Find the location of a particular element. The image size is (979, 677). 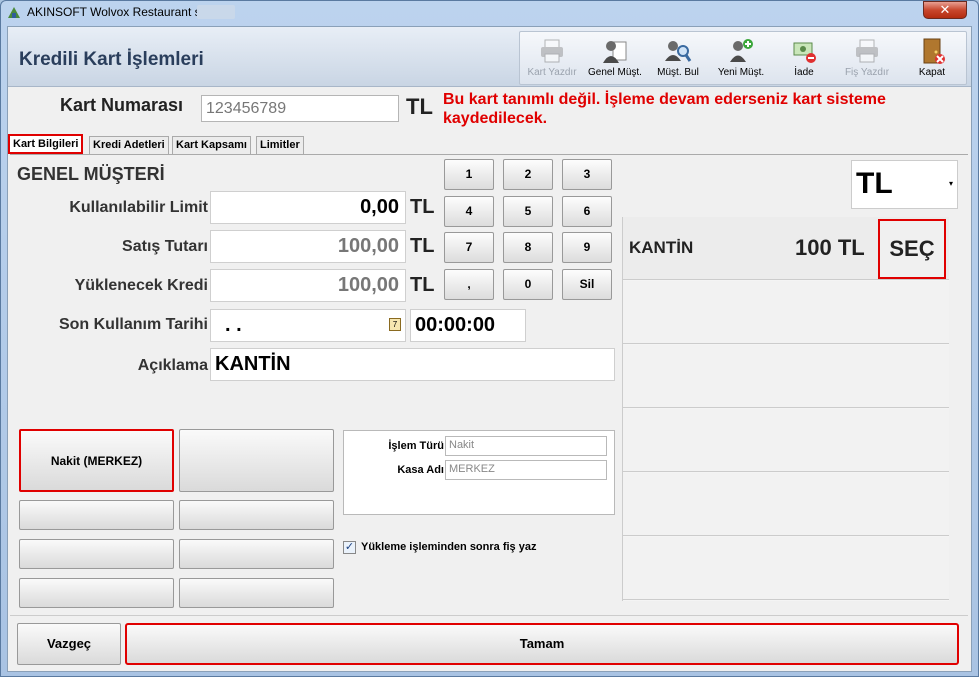

keypad-comma-button: , is located at coordinates (469, 284).